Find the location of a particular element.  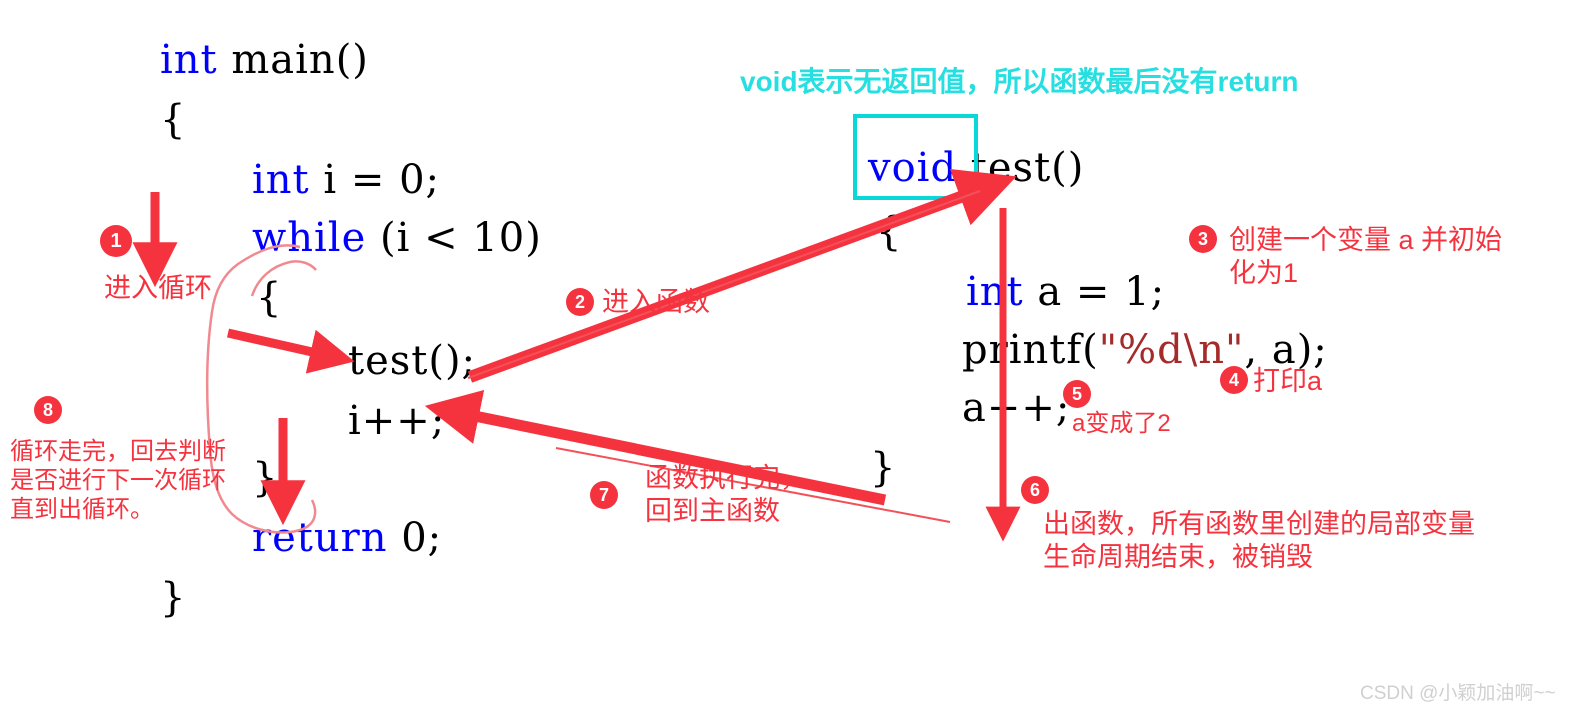

keyword-int-i: int is located at coordinates (281, 180).